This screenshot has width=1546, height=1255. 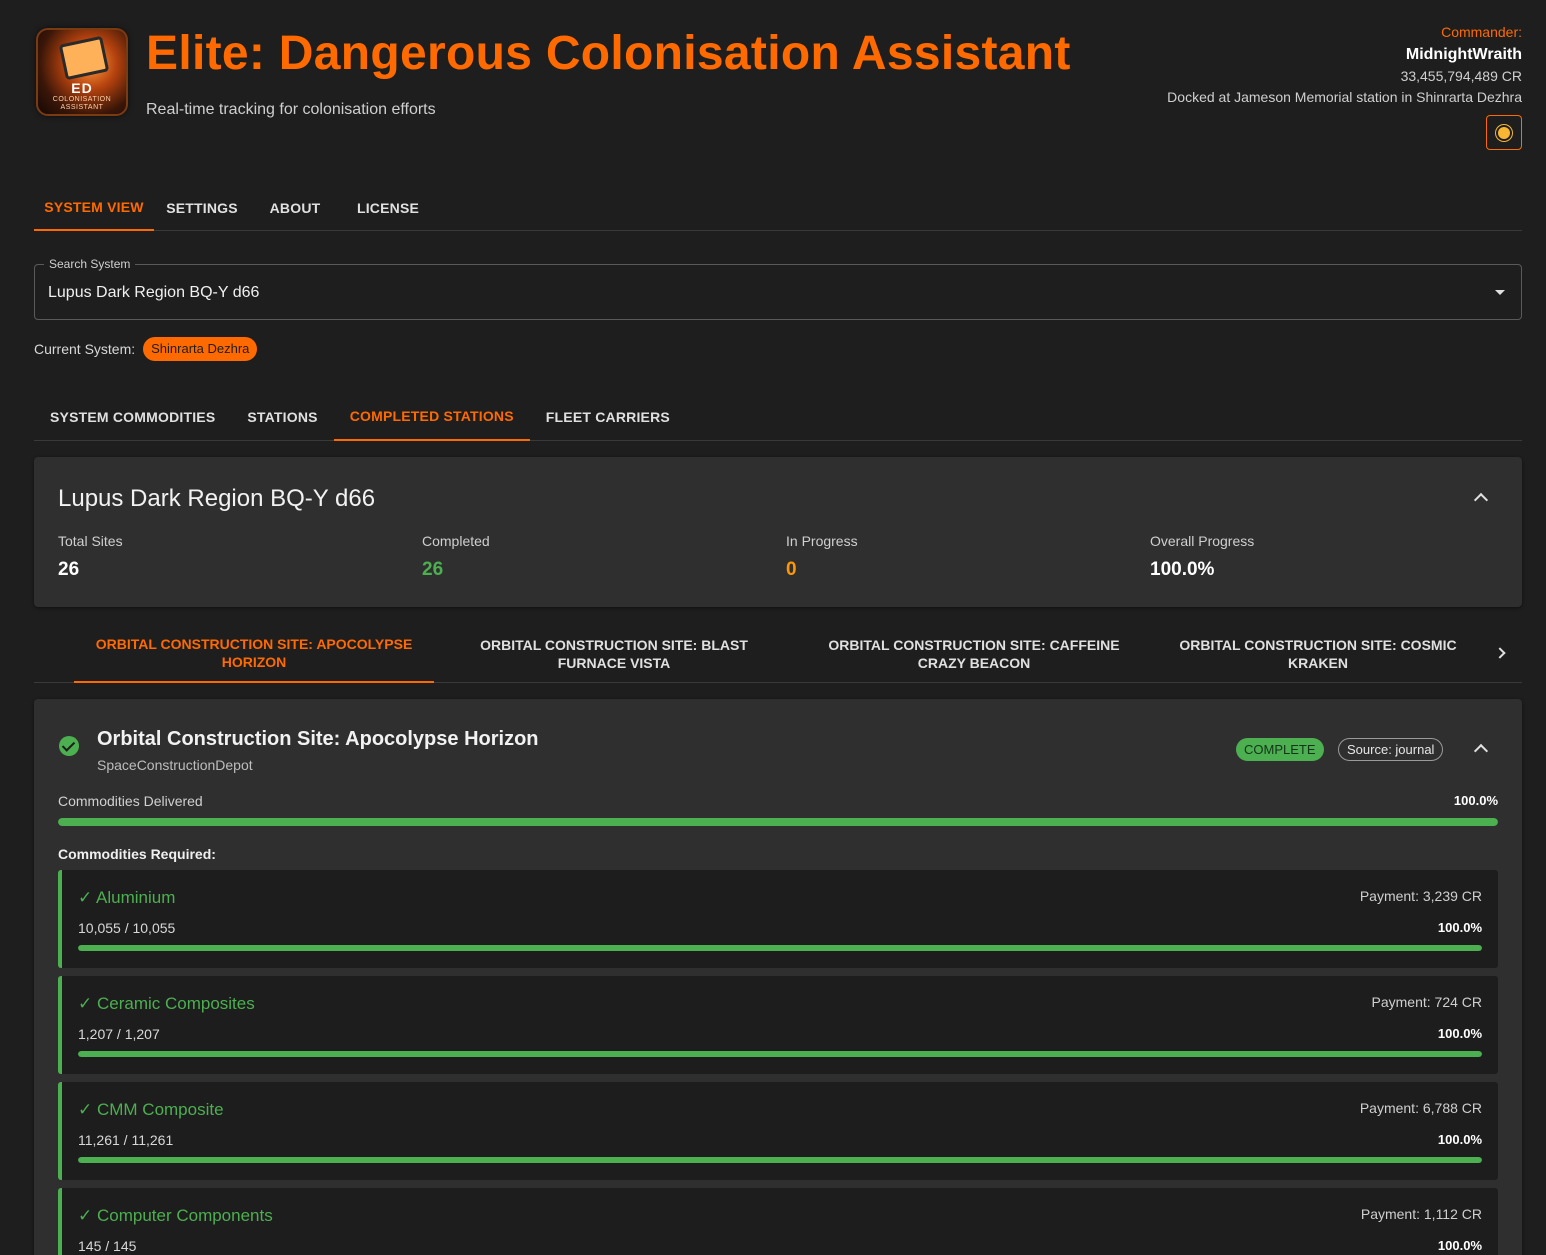 What do you see at coordinates (175, 765) in the screenshot?
I see `station-type: SpaceConstructionDepot` at bounding box center [175, 765].